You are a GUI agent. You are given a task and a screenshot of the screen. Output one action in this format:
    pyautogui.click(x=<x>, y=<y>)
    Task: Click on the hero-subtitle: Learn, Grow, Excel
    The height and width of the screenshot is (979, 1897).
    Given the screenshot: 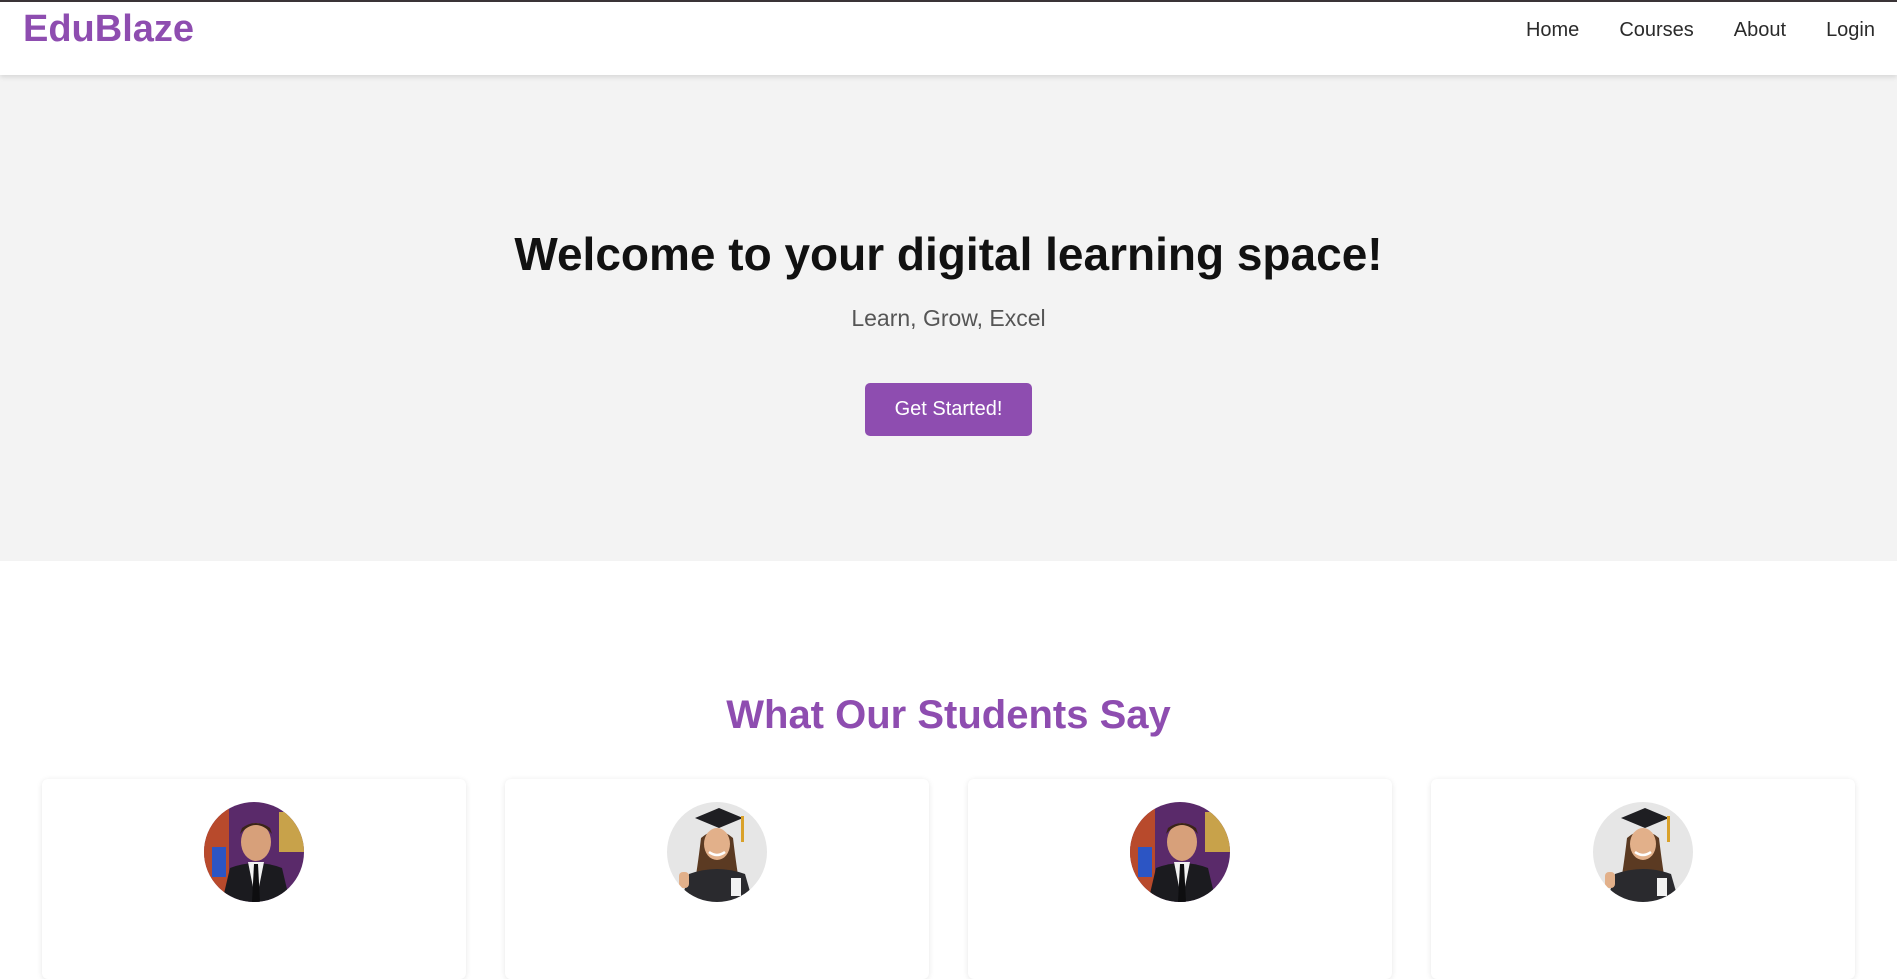 What is the action you would take?
    pyautogui.click(x=948, y=318)
    